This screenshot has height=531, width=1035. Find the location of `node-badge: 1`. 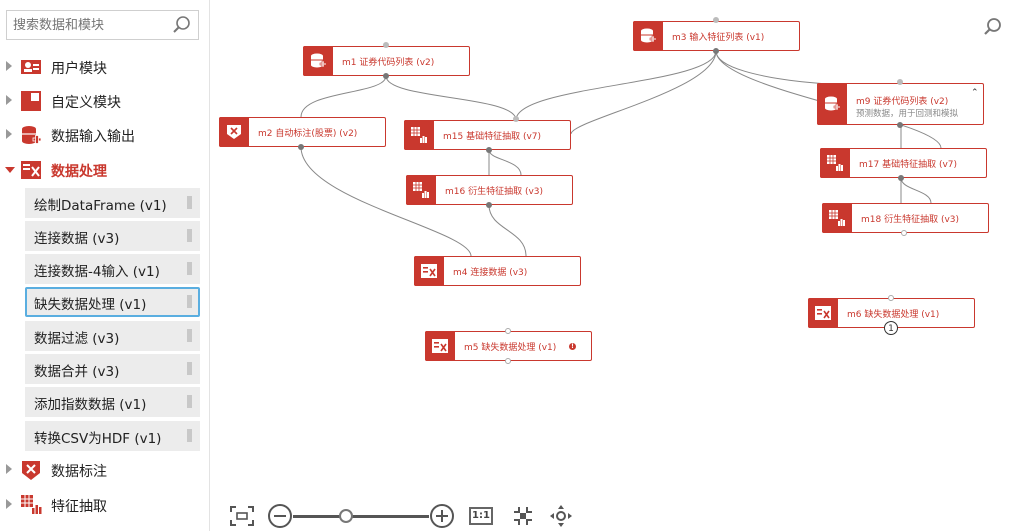

node-badge: 1 is located at coordinates (891, 328).